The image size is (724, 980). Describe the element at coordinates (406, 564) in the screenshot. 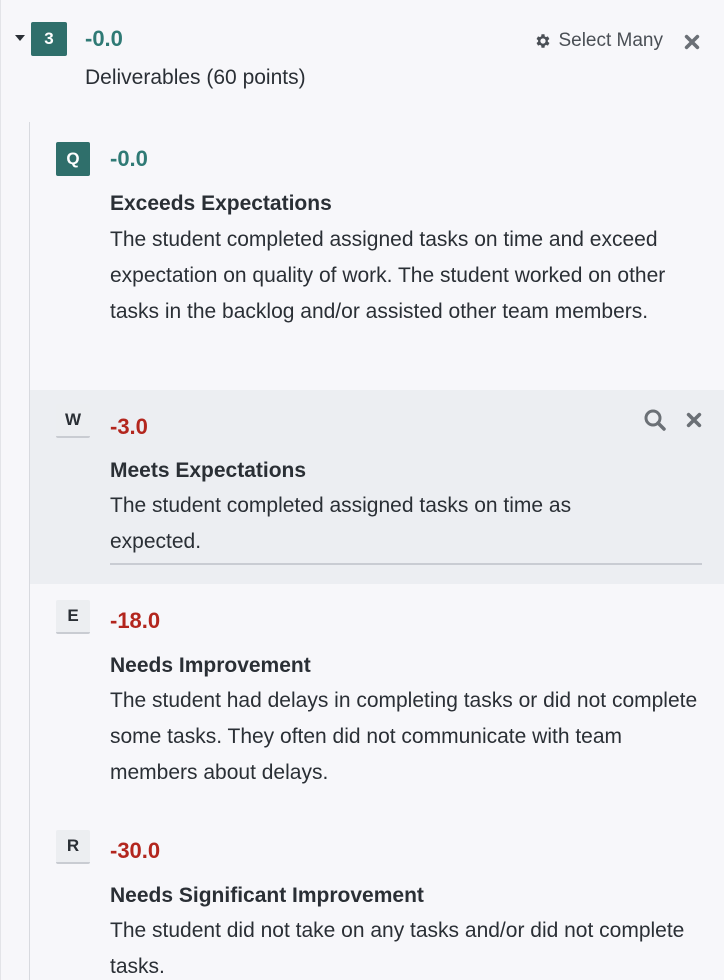

I see `item-divider` at that location.